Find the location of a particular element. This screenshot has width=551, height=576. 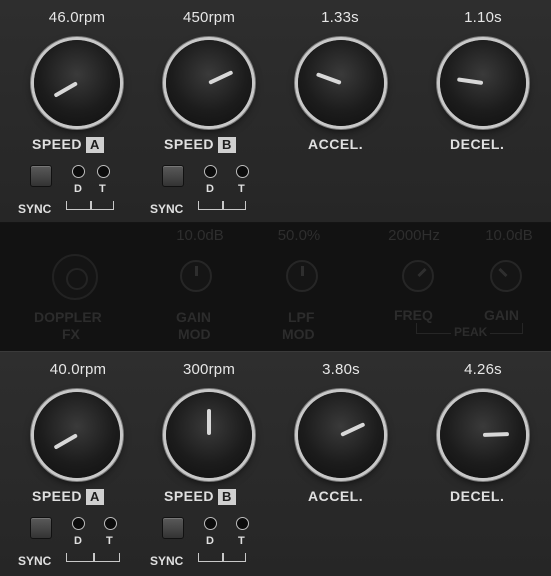

gain-label: GAIN is located at coordinates (501, 315).